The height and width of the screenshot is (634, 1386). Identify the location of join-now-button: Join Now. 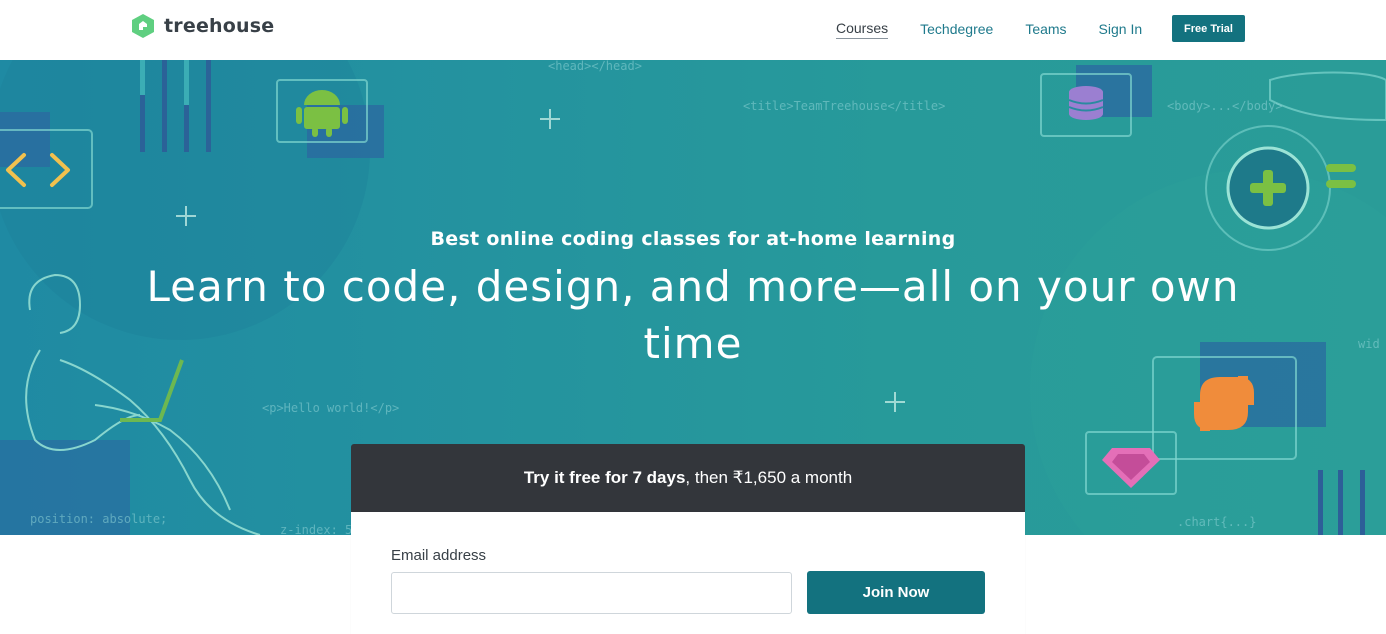
(896, 592).